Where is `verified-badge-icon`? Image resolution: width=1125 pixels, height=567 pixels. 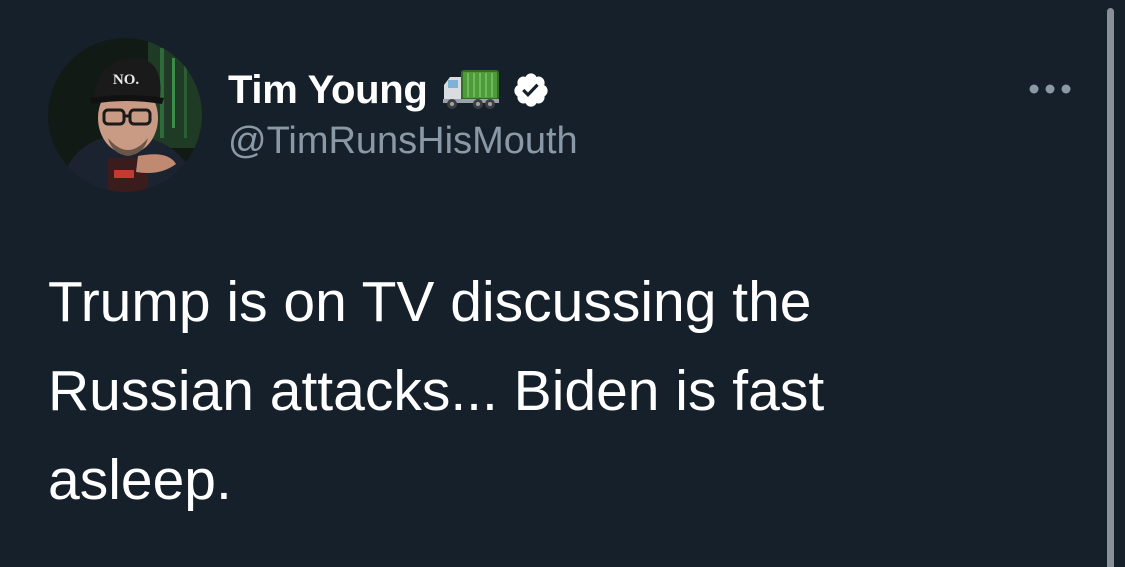 verified-badge-icon is located at coordinates (531, 90).